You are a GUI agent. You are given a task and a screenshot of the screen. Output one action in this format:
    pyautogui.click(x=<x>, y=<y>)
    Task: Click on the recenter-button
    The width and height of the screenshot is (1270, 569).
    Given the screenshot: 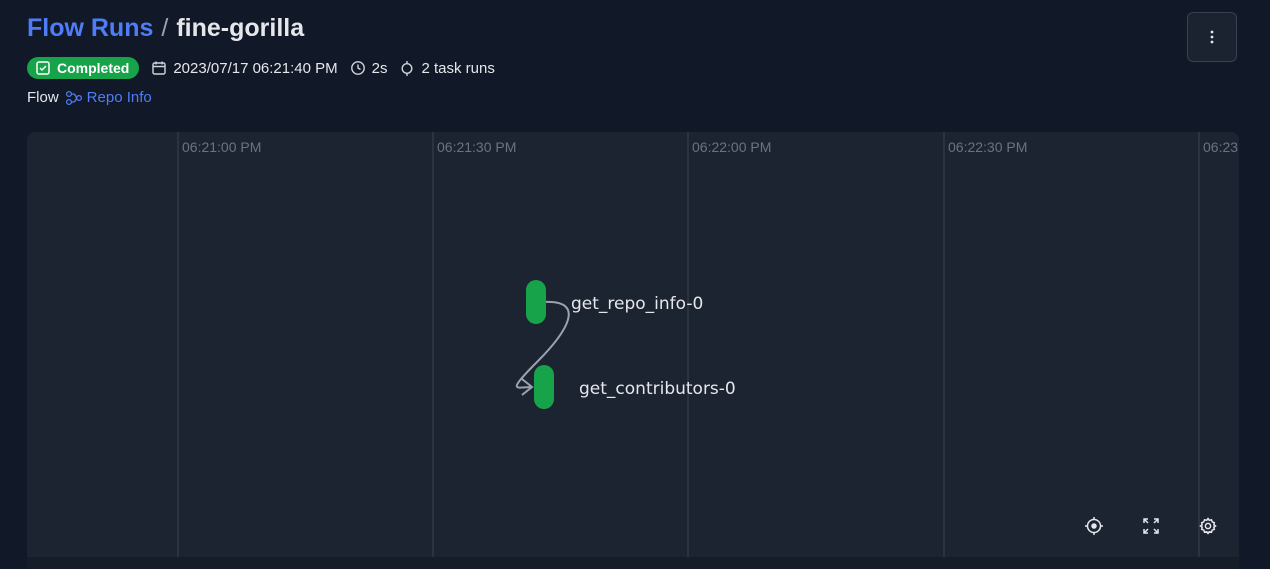 What is the action you would take?
    pyautogui.click(x=1094, y=526)
    